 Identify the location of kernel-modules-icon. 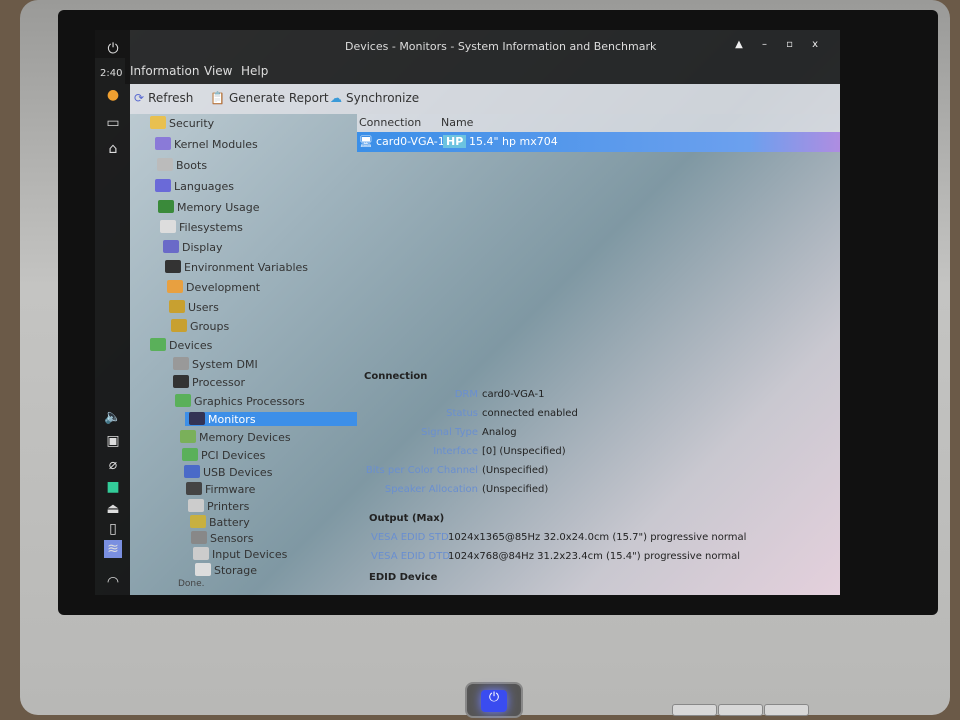
(163, 143).